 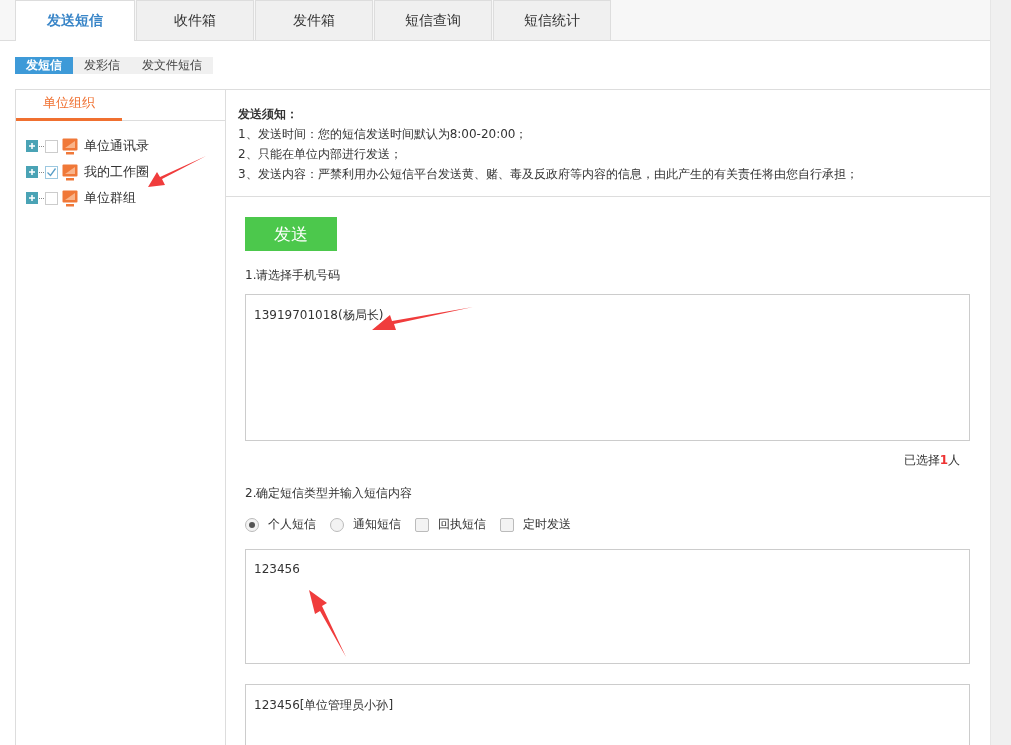 What do you see at coordinates (383, 134) in the screenshot?
I see `notice-line: 1、发送时间：您的短信发送时间默认为8:00-20:00；` at bounding box center [383, 134].